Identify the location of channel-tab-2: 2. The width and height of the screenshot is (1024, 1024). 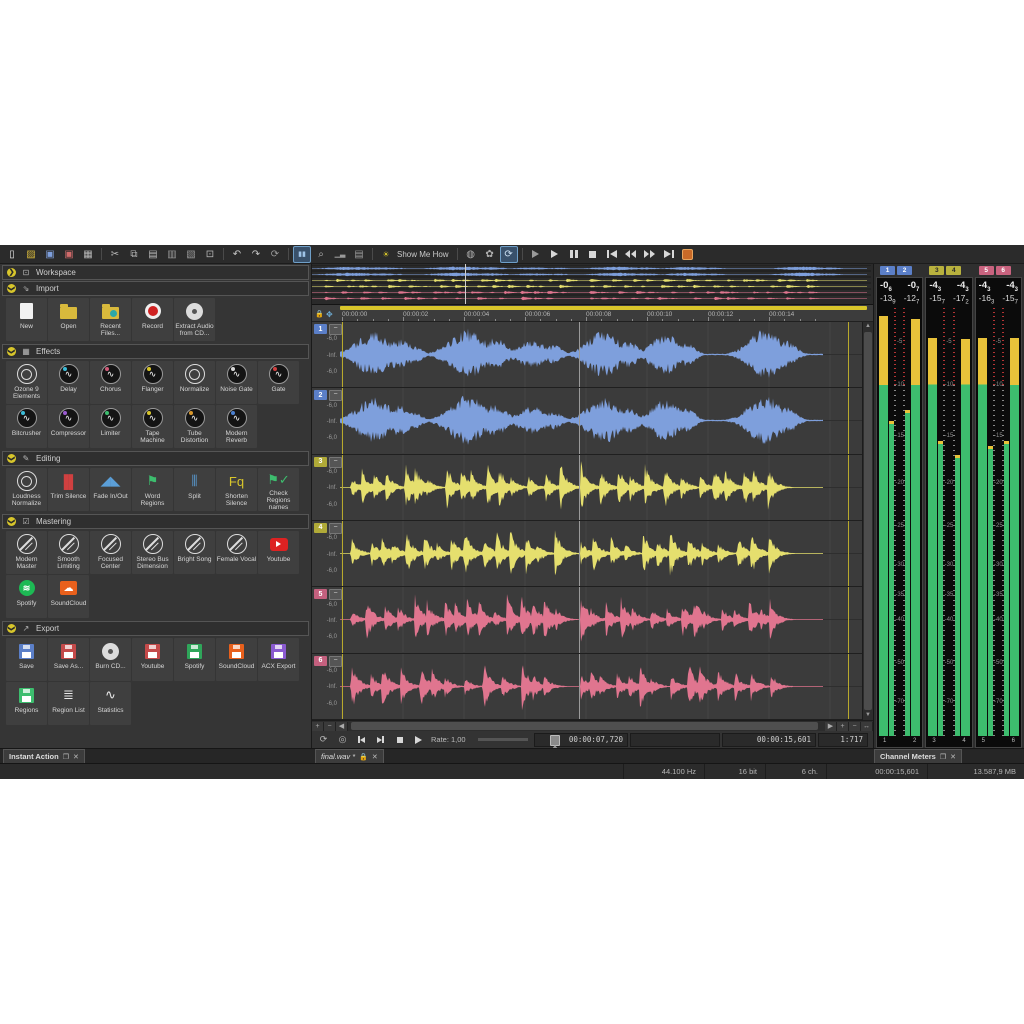
(904, 270).